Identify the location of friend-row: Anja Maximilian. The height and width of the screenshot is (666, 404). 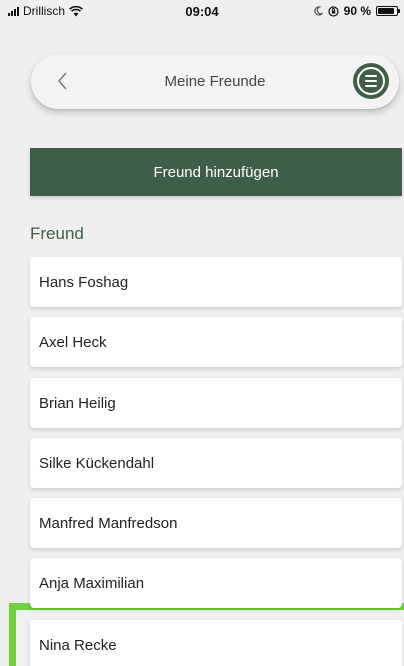
(216, 583).